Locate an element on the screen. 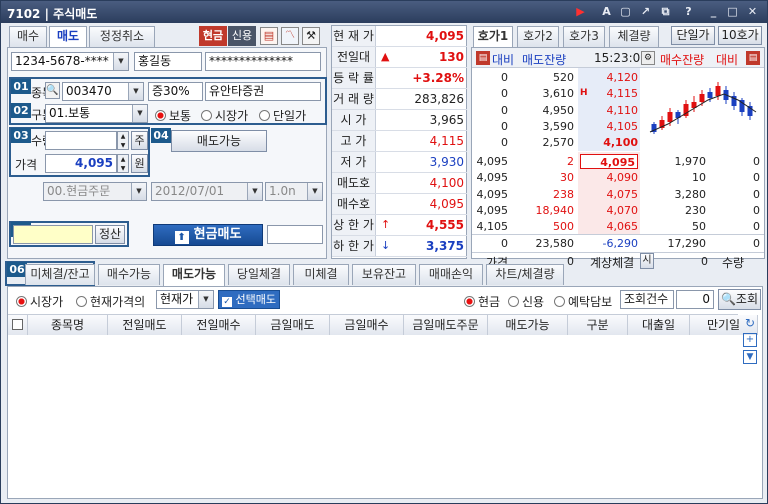  bid-left-price: 4,095 is located at coordinates (492, 178).